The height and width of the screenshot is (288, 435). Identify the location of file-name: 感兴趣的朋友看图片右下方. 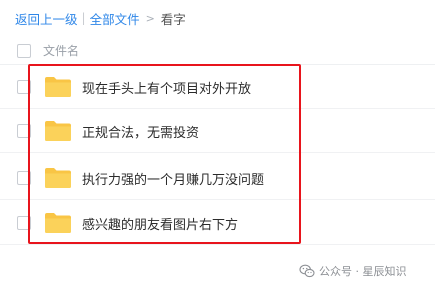
(160, 223).